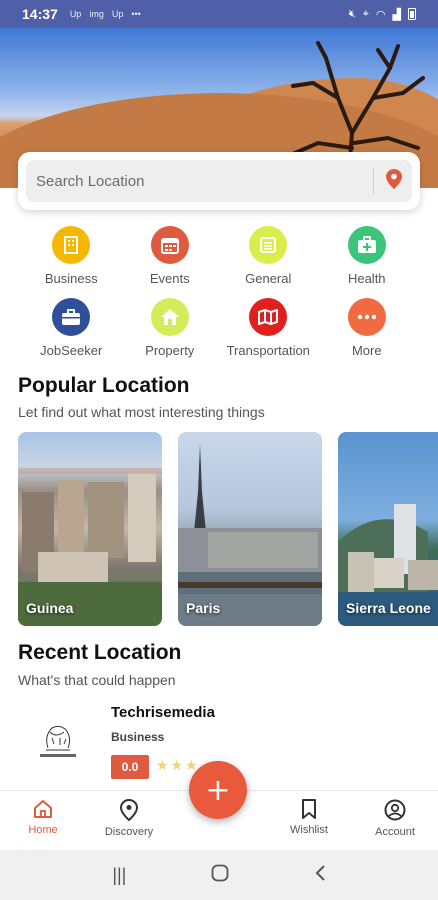  Describe the element at coordinates (412, 14) in the screenshot. I see `battery-icon` at that location.